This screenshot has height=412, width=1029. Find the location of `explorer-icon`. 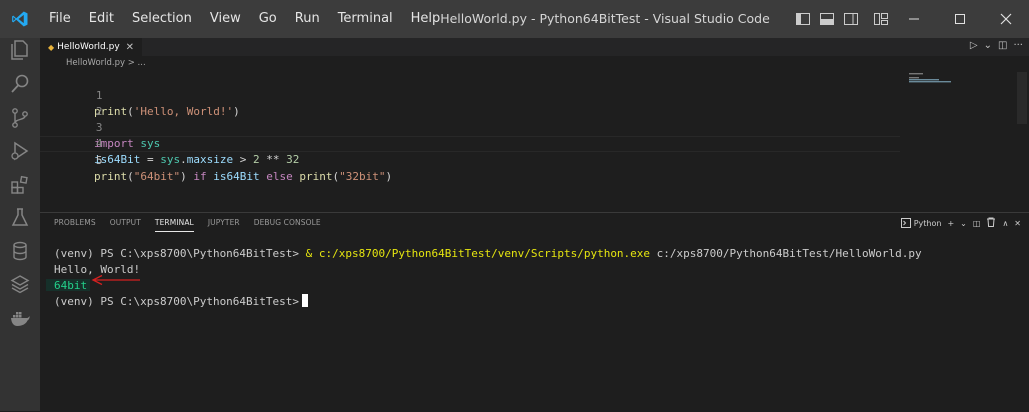

explorer-icon is located at coordinates (20, 50).